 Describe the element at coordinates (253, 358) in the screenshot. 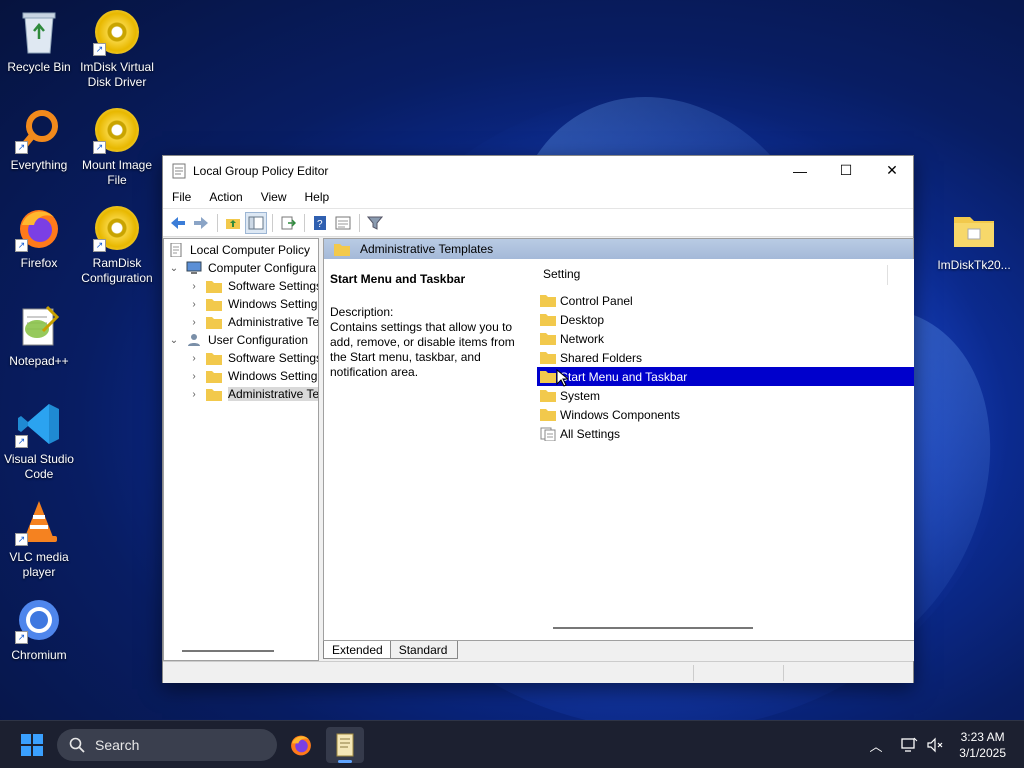

I see `tree-node-uc-software-settings: › Software Settings` at that location.